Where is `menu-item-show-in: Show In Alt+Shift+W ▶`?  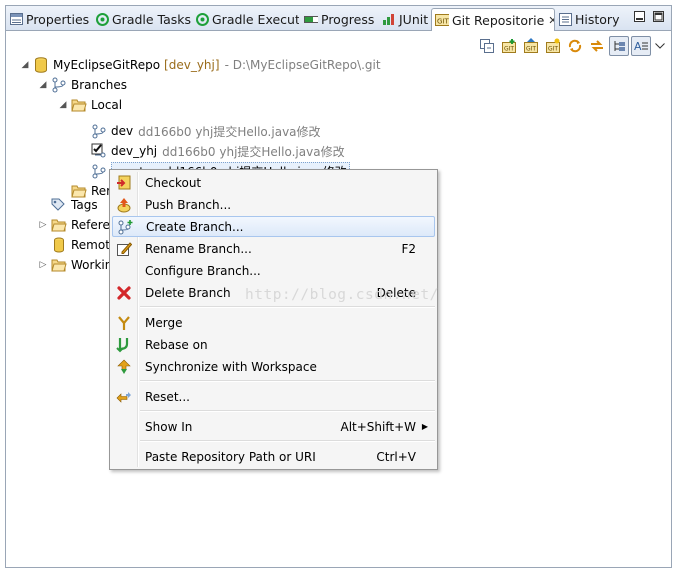
menu-item-show-in: Show In Alt+Shift+W ▶ is located at coordinates (273, 426).